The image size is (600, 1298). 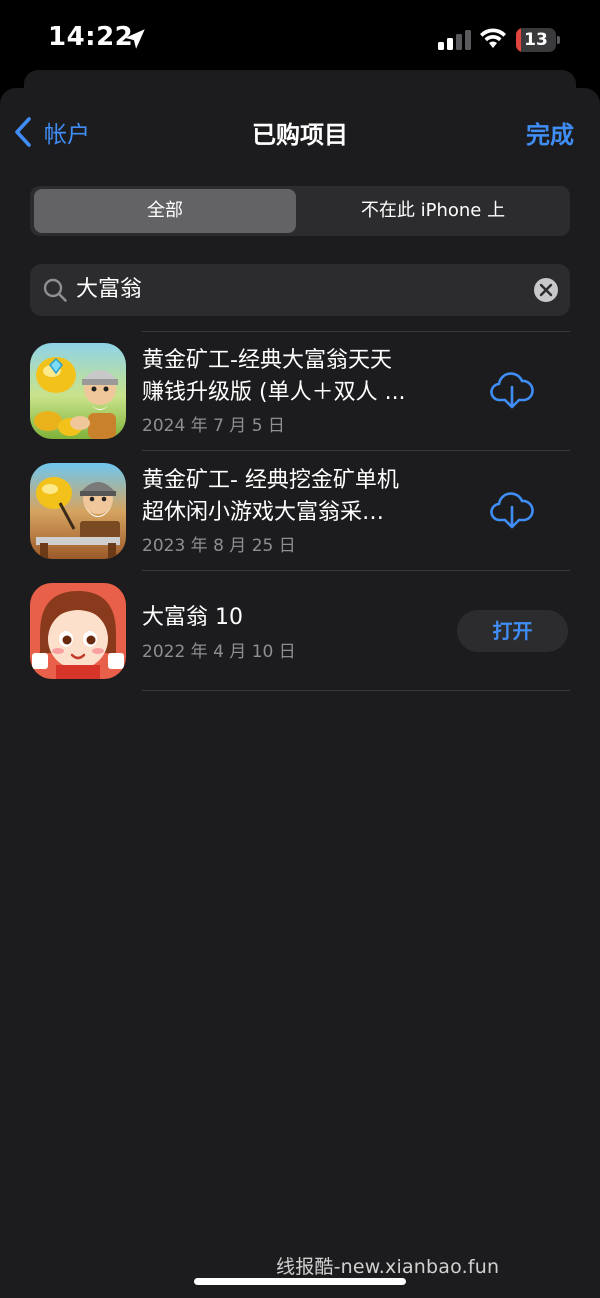 I want to click on clear-icon, so click(x=546, y=290).